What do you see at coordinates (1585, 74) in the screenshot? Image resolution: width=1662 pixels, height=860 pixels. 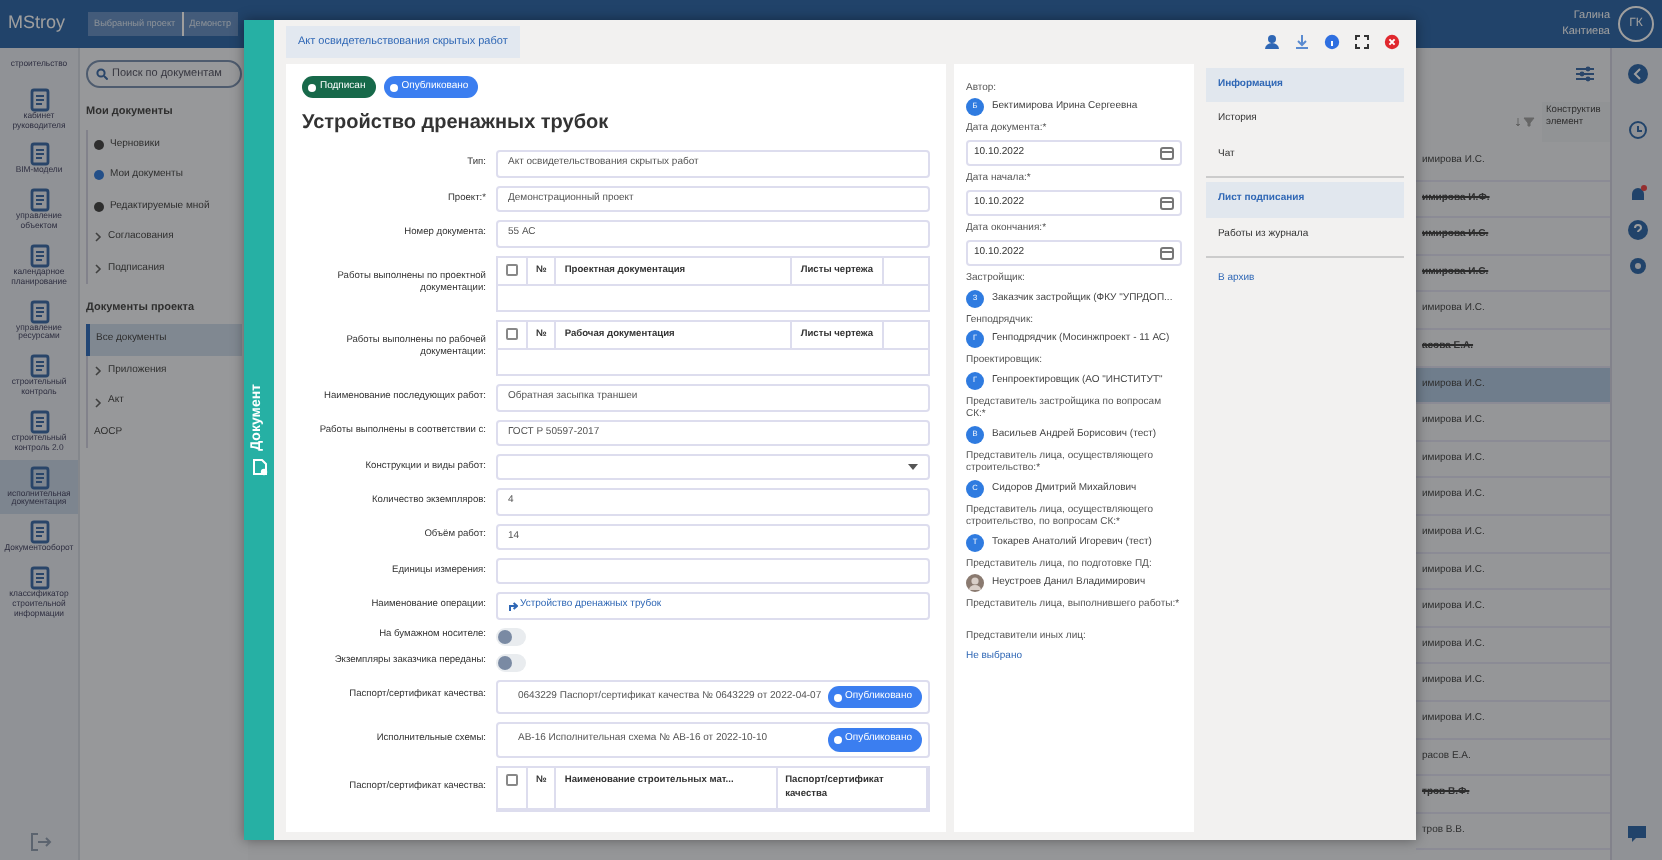 I see `filter-settings-icon` at bounding box center [1585, 74].